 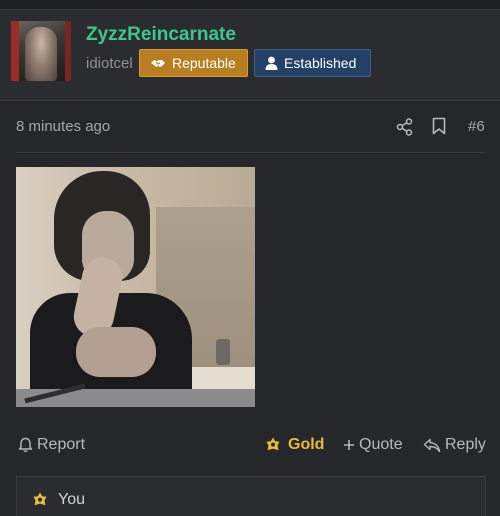 I want to click on reaction-summary: You, so click(x=251, y=496).